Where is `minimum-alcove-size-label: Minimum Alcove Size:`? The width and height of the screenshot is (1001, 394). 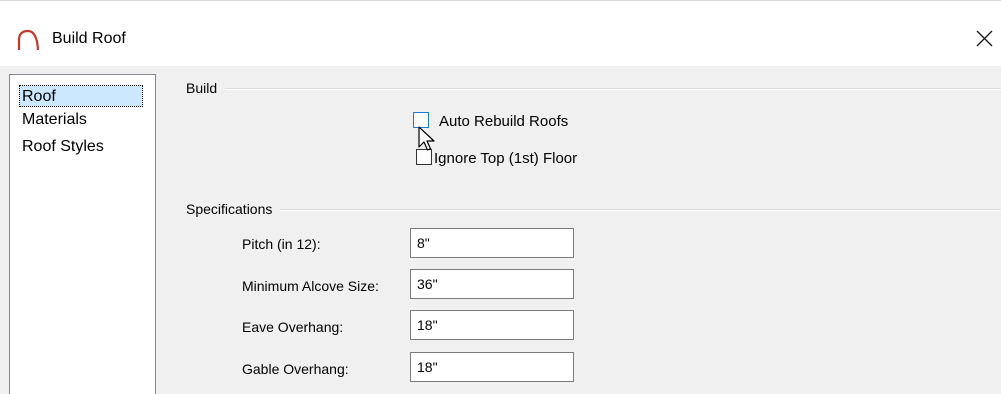 minimum-alcove-size-label: Minimum Alcove Size: is located at coordinates (310, 286).